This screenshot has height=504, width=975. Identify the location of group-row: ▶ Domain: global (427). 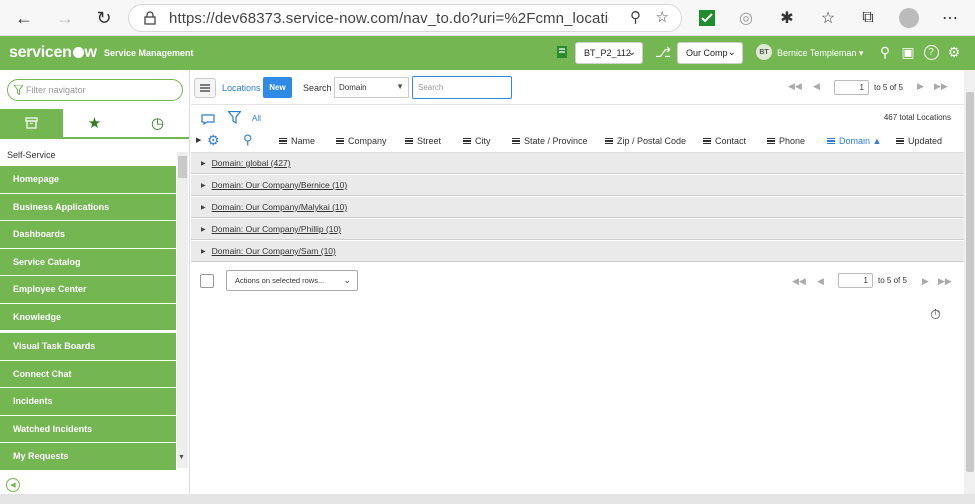
(577, 163).